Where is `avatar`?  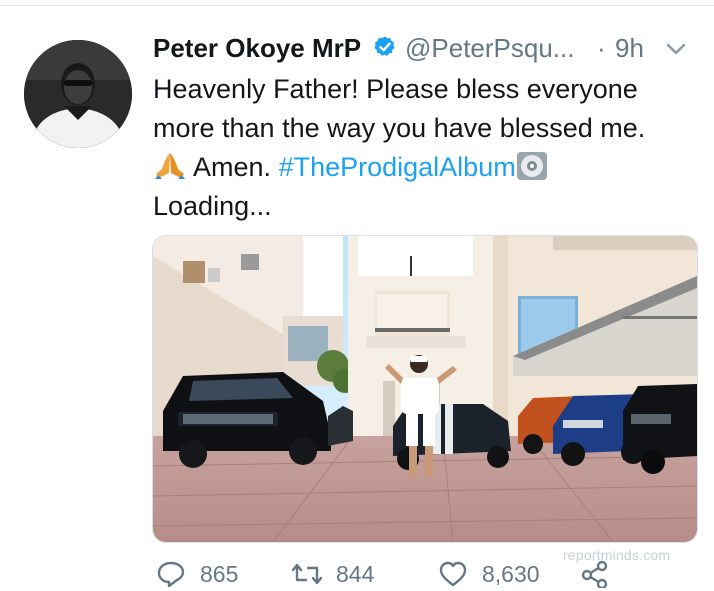 avatar is located at coordinates (78, 94).